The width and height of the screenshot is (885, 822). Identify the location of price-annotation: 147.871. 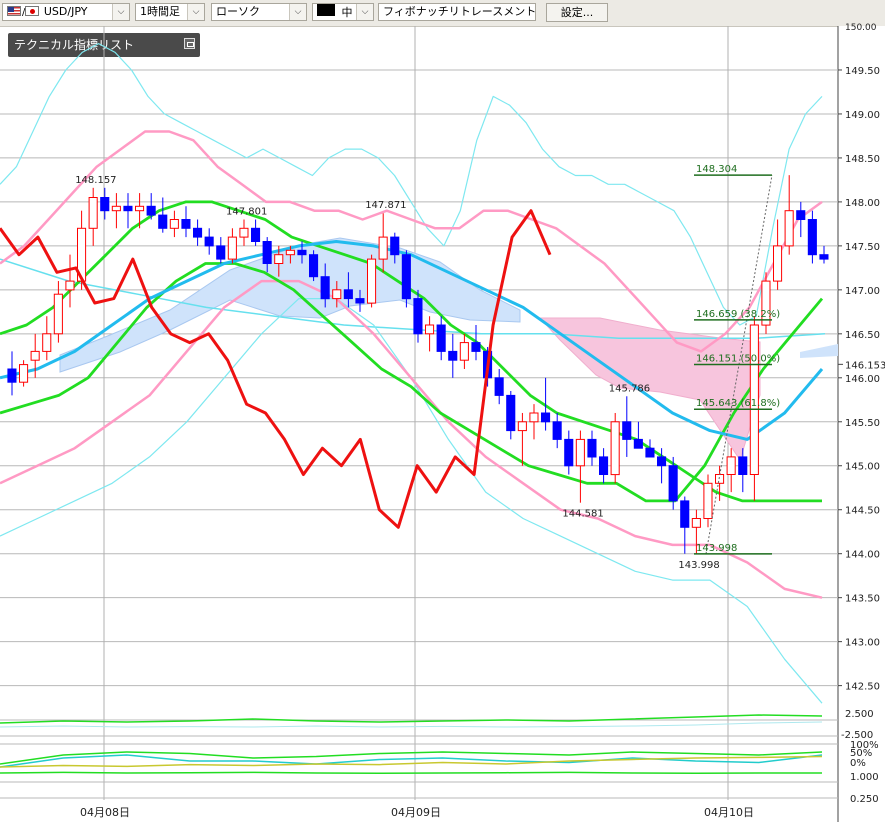
(385, 205).